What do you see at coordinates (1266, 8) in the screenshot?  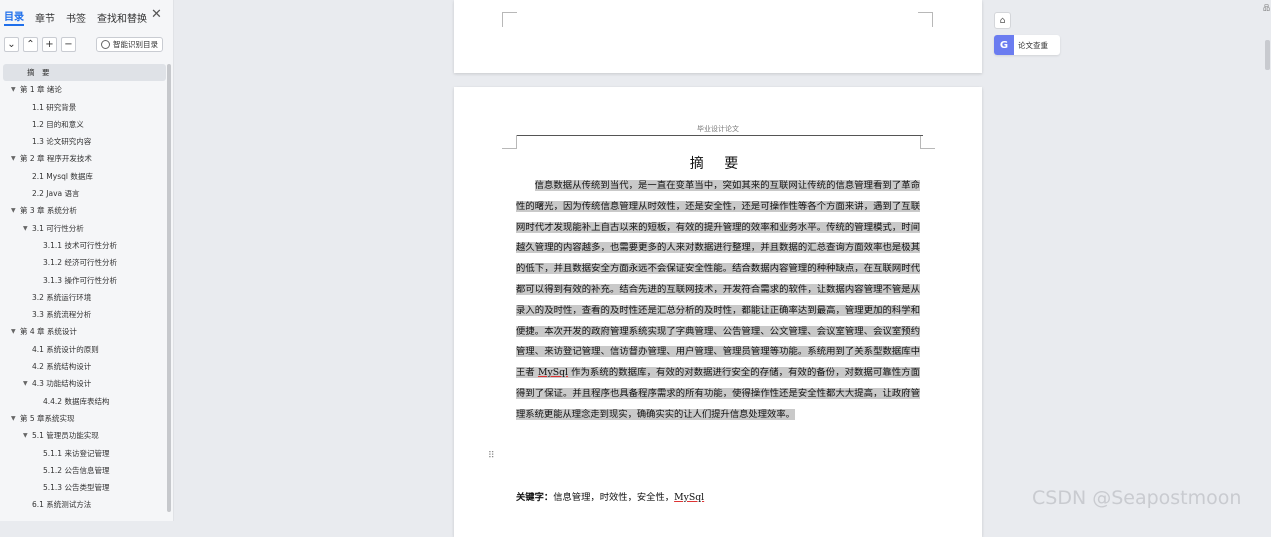 I see `panel-toggle-icon: 品` at bounding box center [1266, 8].